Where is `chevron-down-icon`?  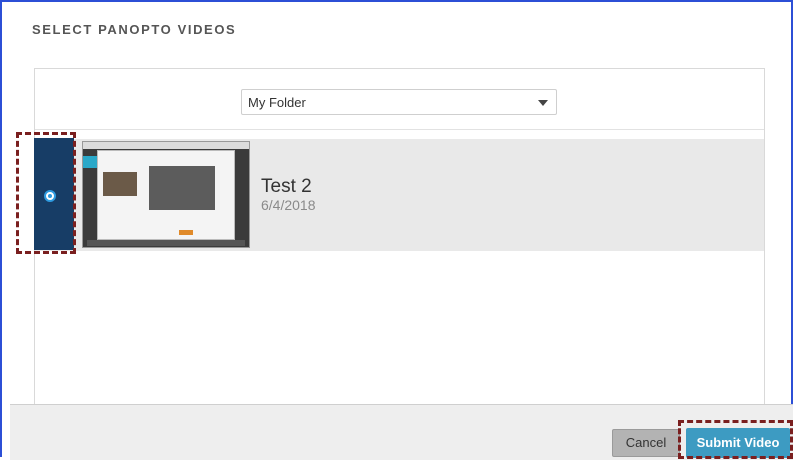
chevron-down-icon is located at coordinates (543, 103).